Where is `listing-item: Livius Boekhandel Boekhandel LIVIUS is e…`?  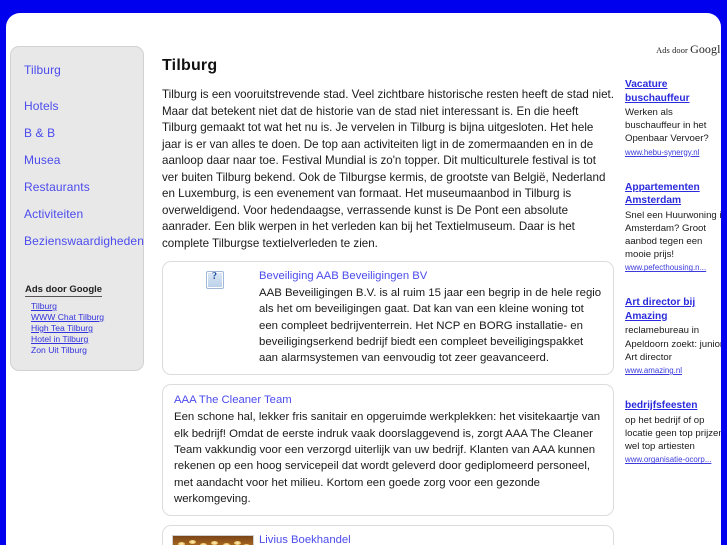 listing-item: Livius Boekhandel Boekhandel LIVIUS is e… is located at coordinates (388, 535).